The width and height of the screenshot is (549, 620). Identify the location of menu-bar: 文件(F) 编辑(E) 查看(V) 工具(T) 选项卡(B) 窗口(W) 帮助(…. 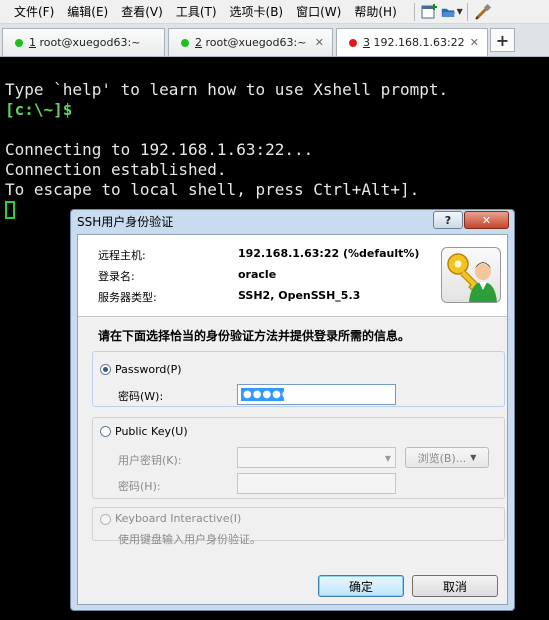
(274, 12).